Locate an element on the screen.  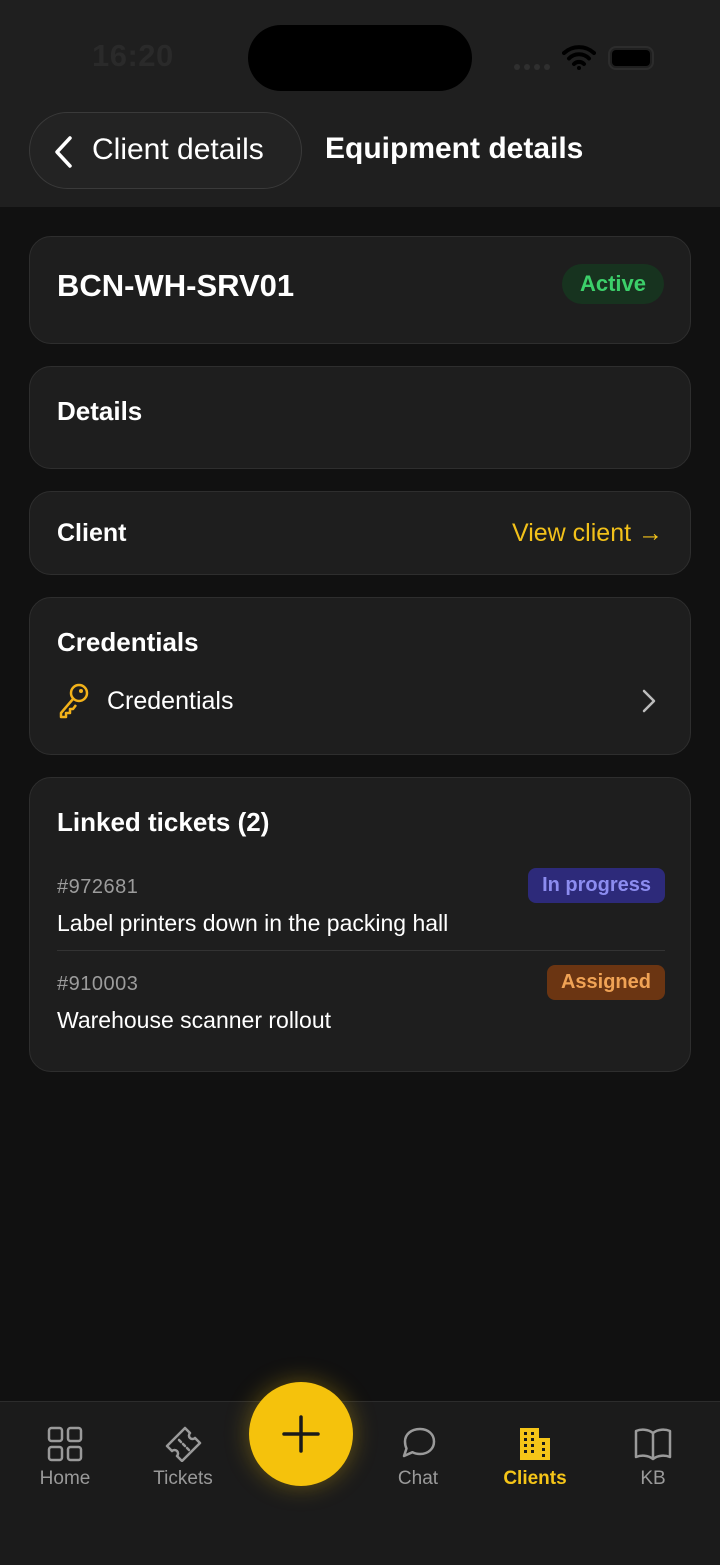
plus-icon is located at coordinates (301, 1434).